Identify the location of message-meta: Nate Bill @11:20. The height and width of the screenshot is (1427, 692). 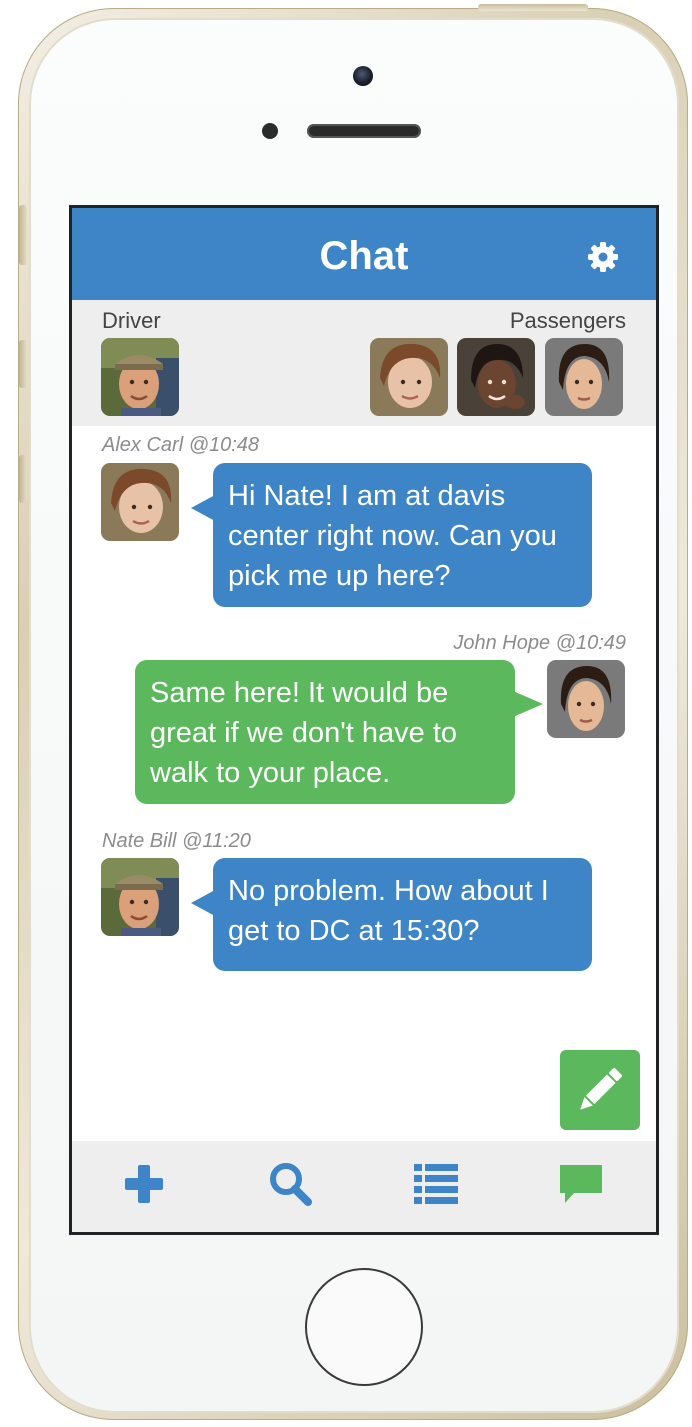
(176, 841).